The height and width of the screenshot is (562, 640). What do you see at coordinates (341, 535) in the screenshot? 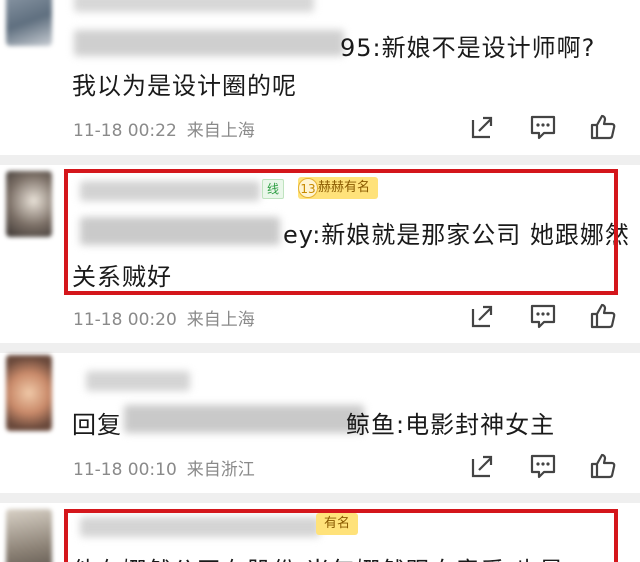
I see `highlight-box` at bounding box center [341, 535].